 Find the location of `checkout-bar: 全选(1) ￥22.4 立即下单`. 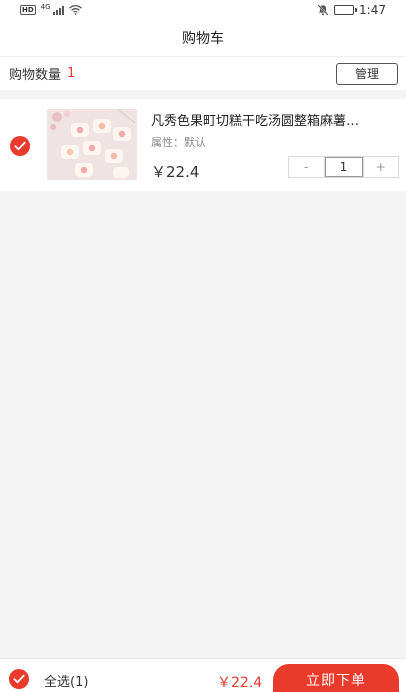

checkout-bar: 全选(1) ￥22.4 立即下单 is located at coordinates (203, 675).